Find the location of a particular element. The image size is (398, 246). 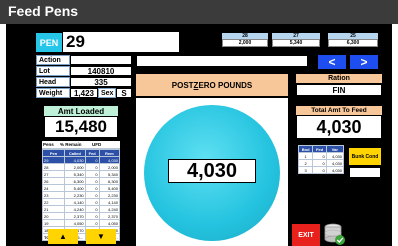

post-zero-text-post: ERO POUNDS is located at coordinates (225, 85).